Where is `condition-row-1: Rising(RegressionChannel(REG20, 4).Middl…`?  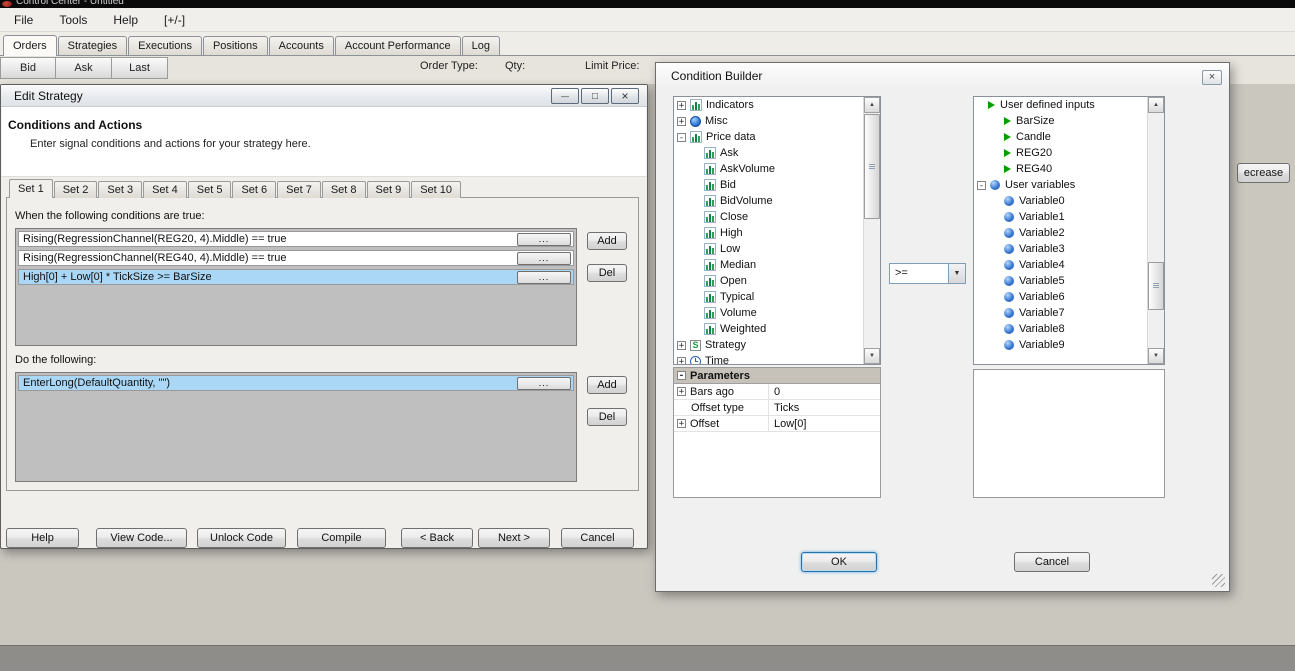
condition-row-1: Rising(RegressionChannel(REG20, 4).Middl… is located at coordinates (296, 239).